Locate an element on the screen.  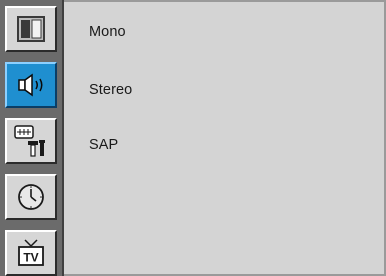
option-sap: SAP is located at coordinates (103, 145).